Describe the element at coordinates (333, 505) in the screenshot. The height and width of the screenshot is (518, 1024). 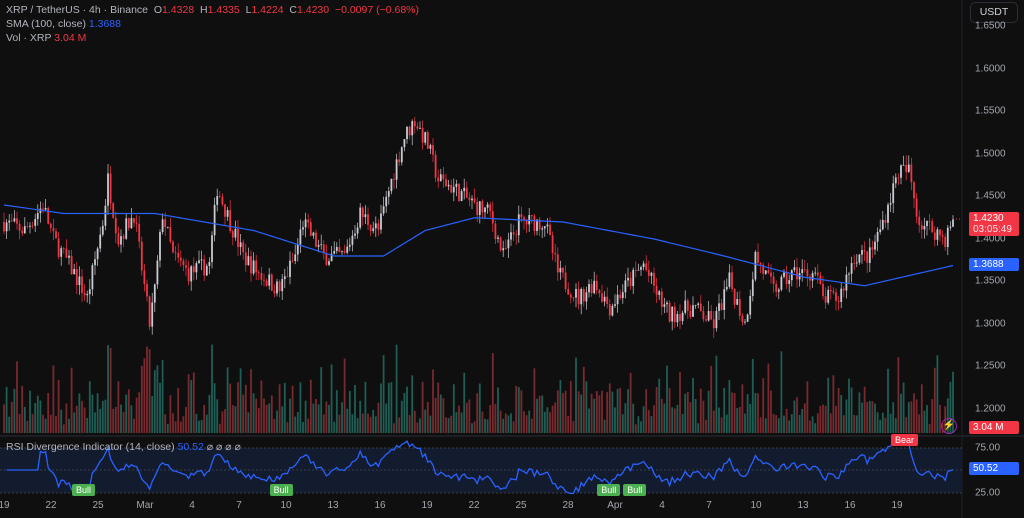
I see `time-tick: 13` at that location.